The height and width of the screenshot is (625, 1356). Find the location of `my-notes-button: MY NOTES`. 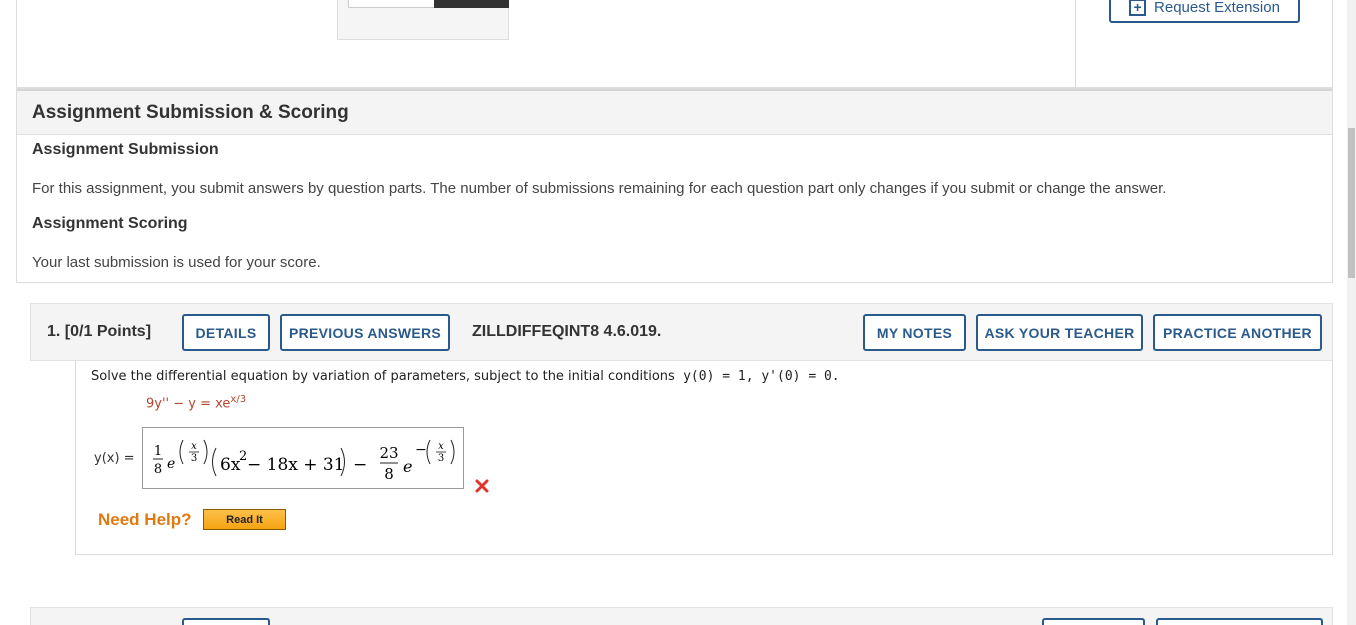

my-notes-button: MY NOTES is located at coordinates (914, 332).